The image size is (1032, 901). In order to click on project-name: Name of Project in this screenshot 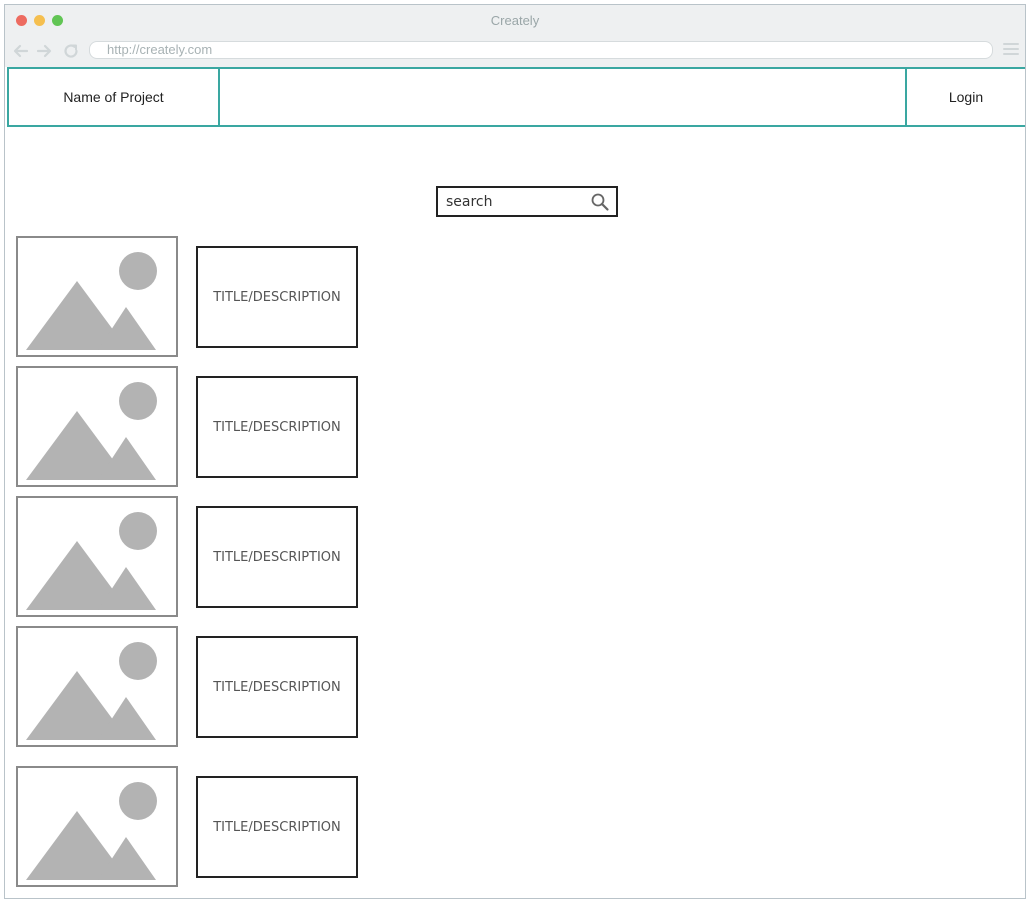, I will do `click(114, 97)`.